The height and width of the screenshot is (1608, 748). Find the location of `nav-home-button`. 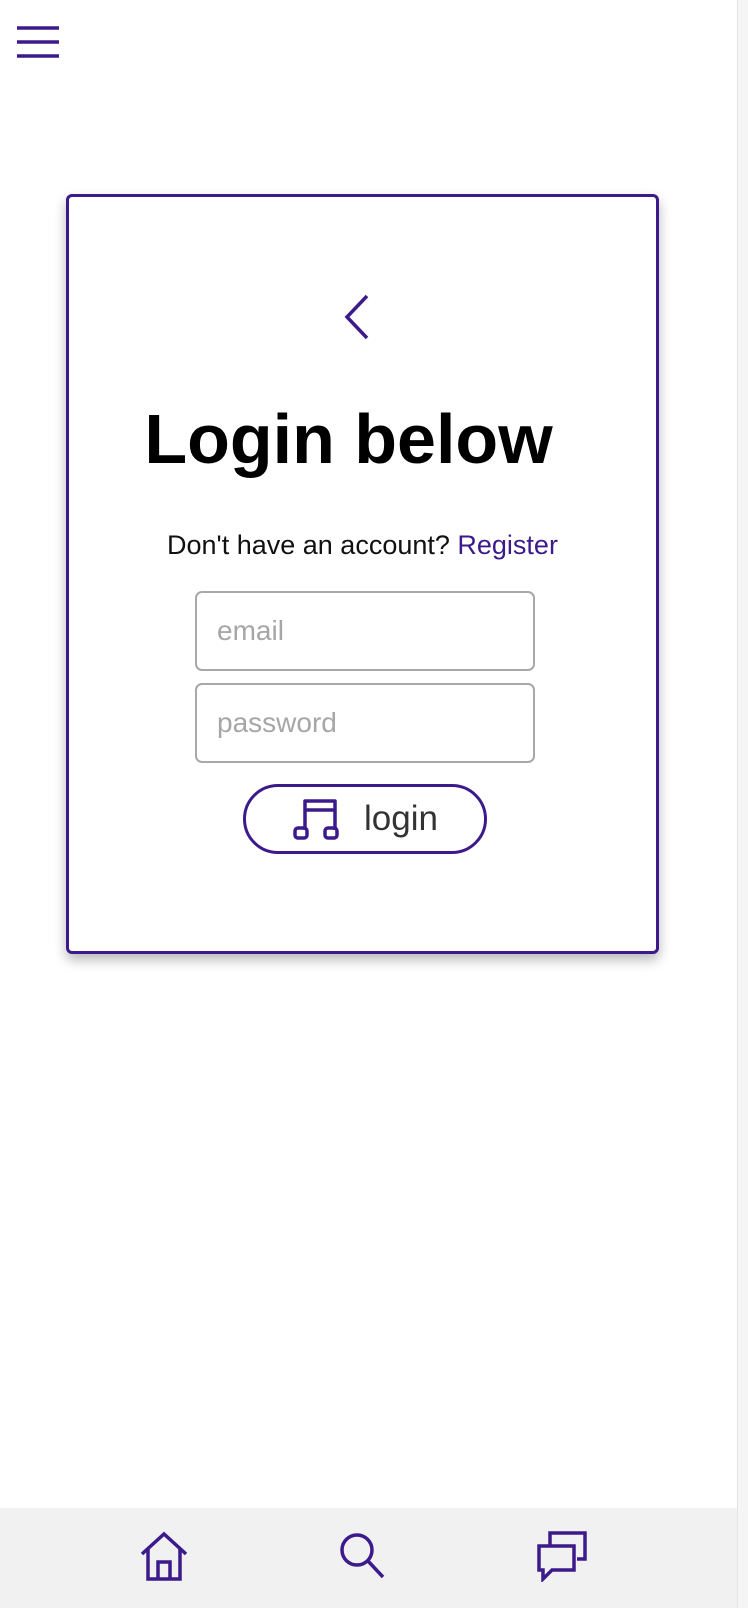

nav-home-button is located at coordinates (164, 1556).